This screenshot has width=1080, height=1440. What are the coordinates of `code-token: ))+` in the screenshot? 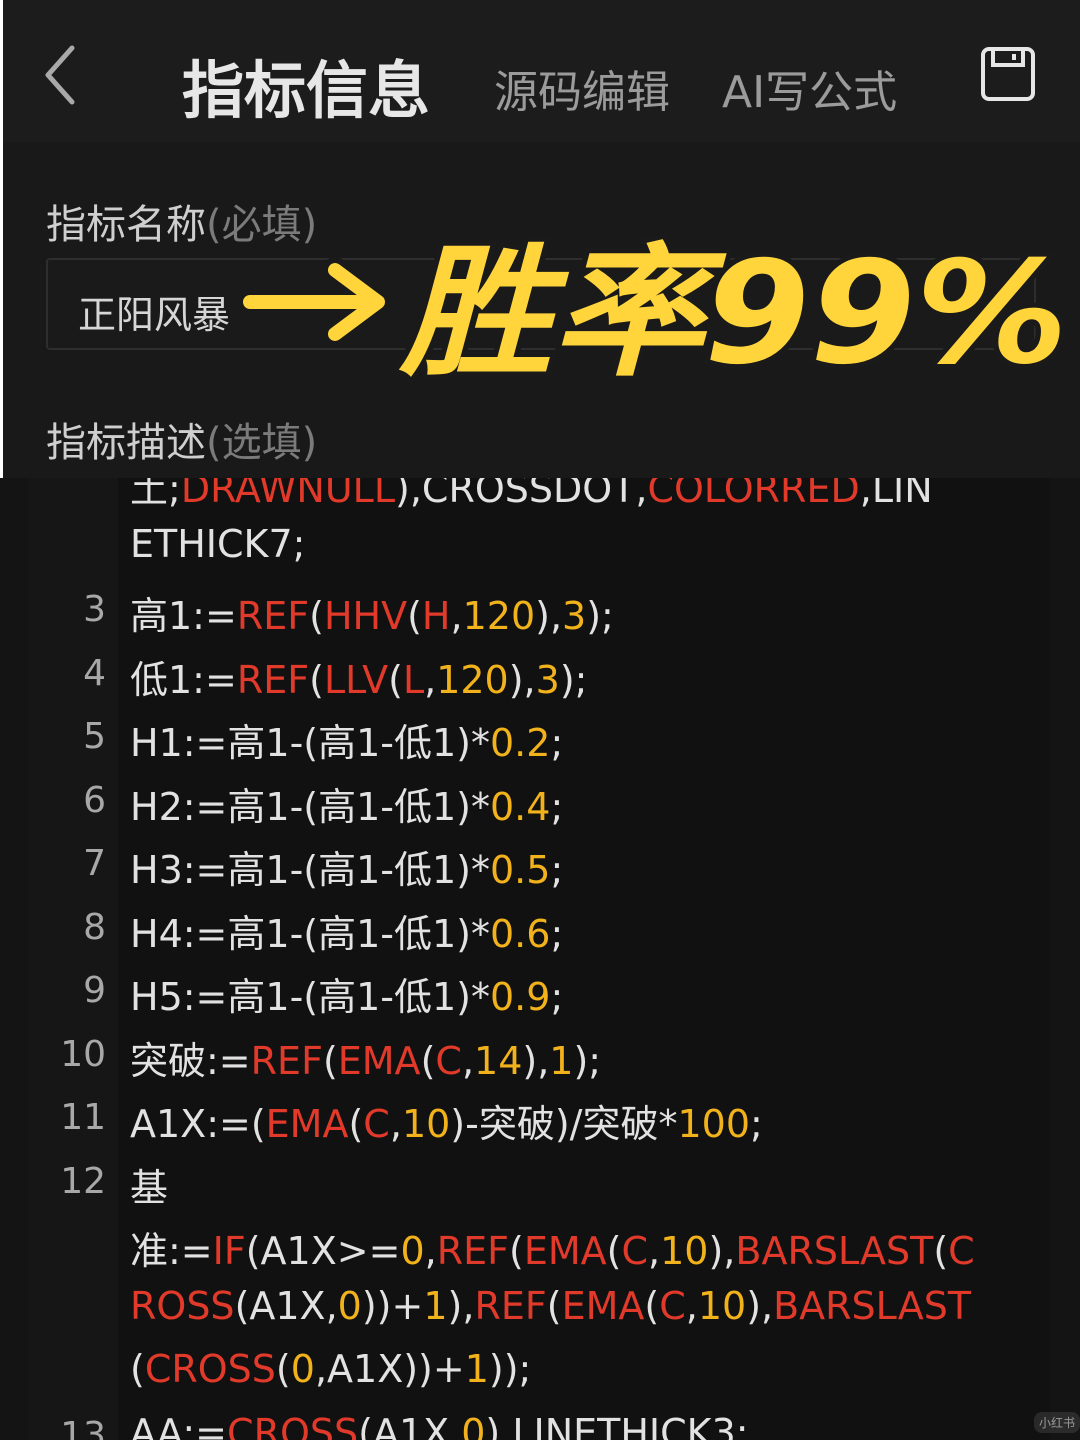 It's located at (392, 1305).